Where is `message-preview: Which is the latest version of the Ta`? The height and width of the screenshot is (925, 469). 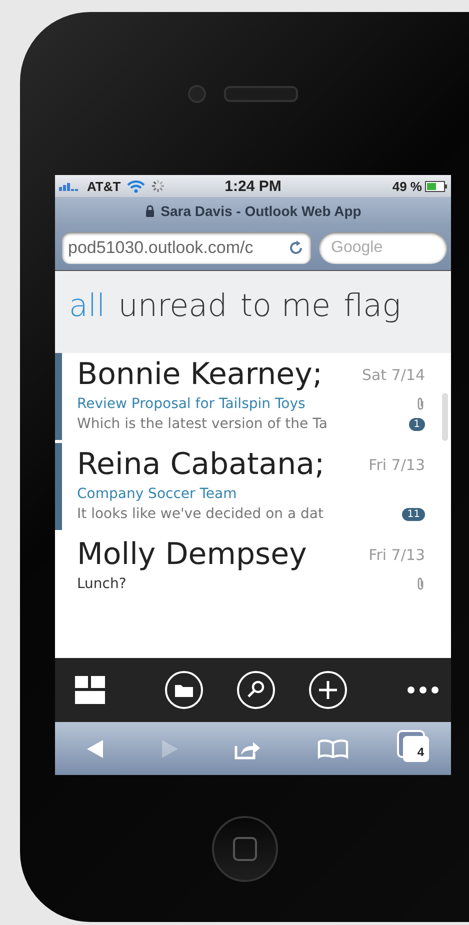 message-preview: Which is the latest version of the Ta is located at coordinates (202, 424).